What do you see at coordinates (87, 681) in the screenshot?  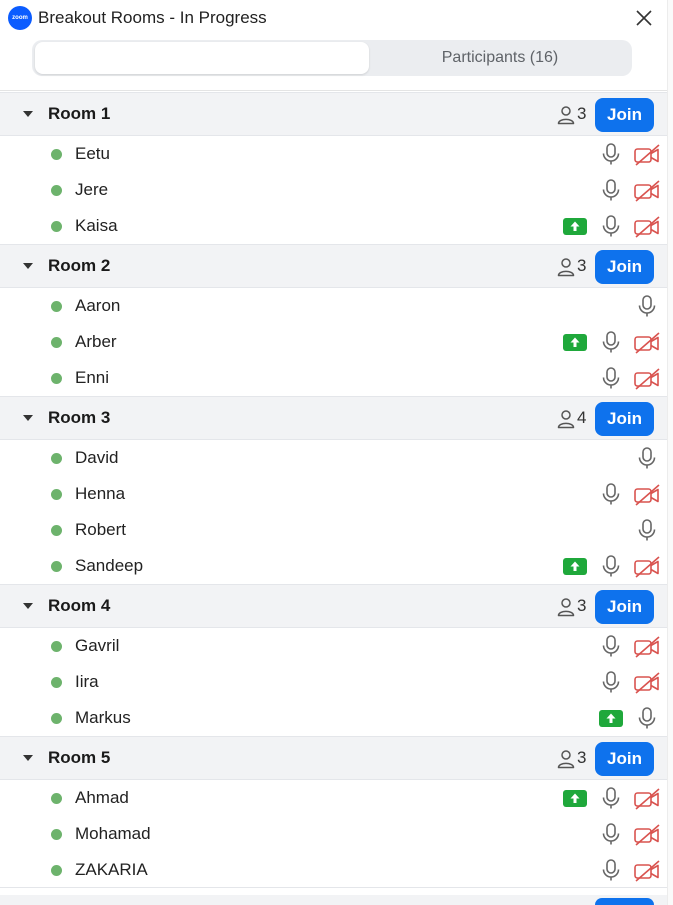 I see `participant-name: Iira` at bounding box center [87, 681].